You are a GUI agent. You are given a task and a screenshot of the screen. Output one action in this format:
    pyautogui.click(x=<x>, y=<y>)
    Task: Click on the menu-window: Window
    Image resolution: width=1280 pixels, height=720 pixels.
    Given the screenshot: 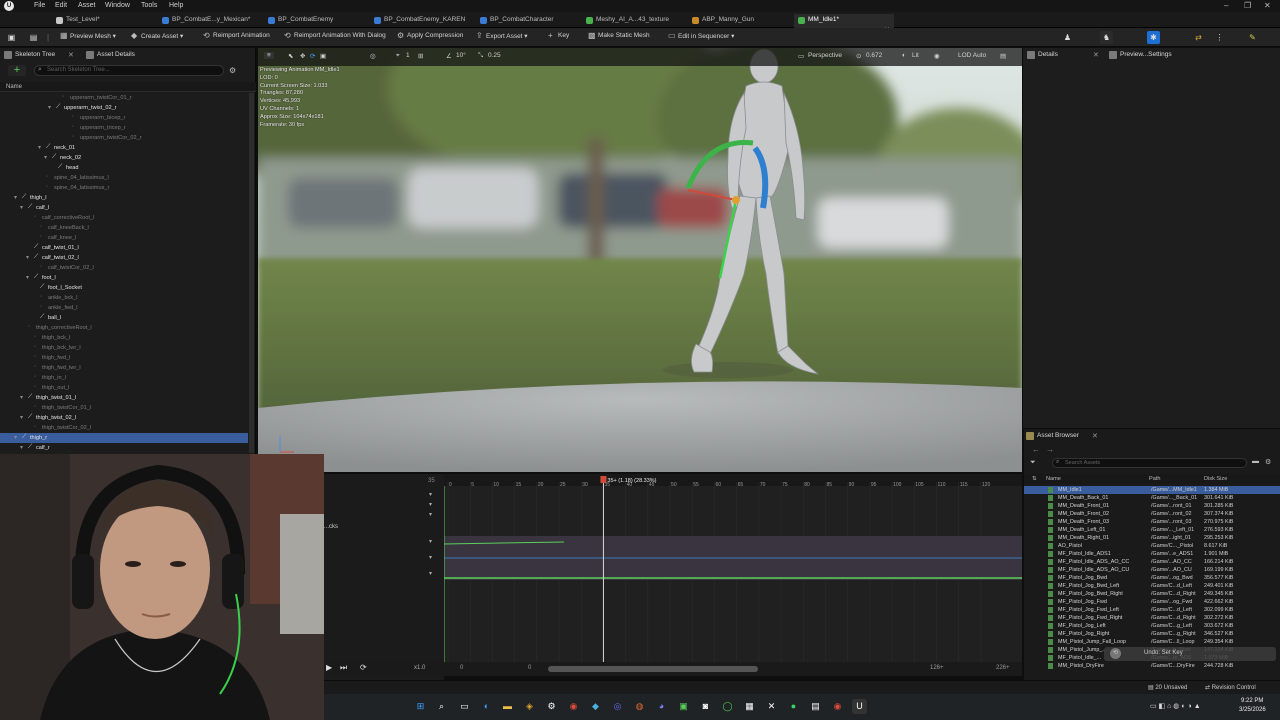 What is the action you would take?
    pyautogui.click(x=117, y=5)
    